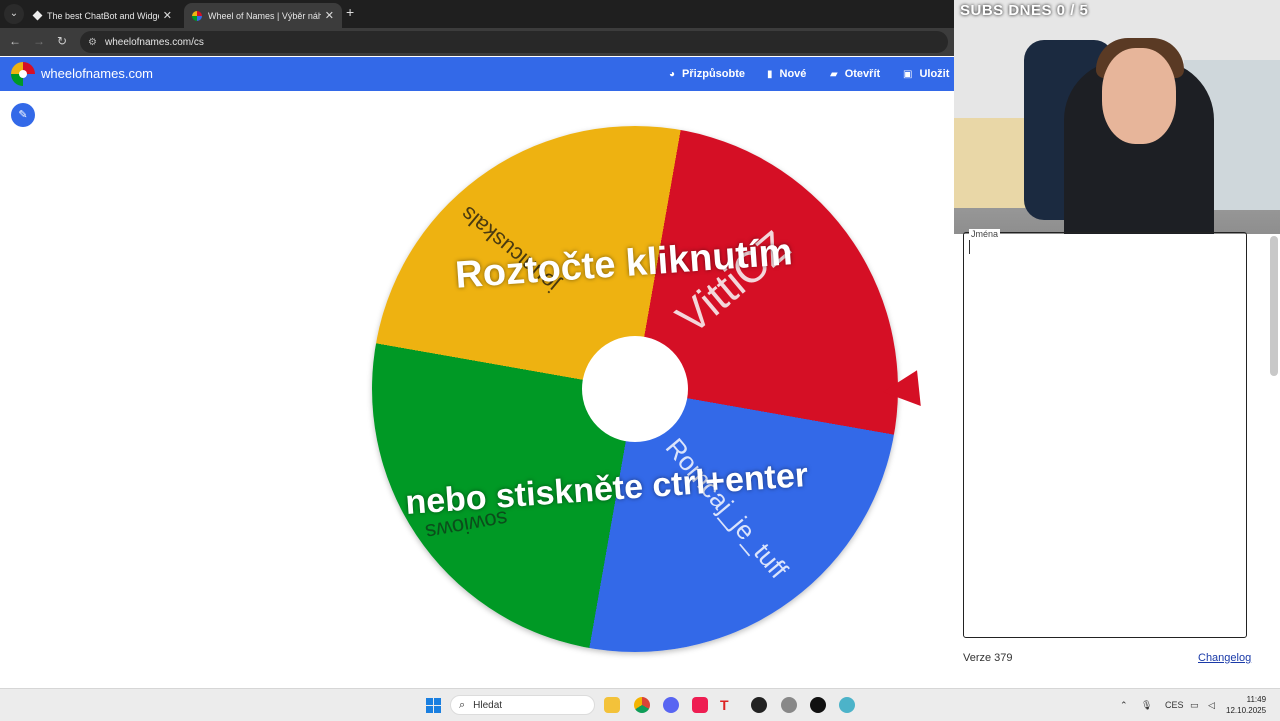 This screenshot has height=721, width=1280. I want to click on edit-pencil-icon: ✎, so click(23, 115).